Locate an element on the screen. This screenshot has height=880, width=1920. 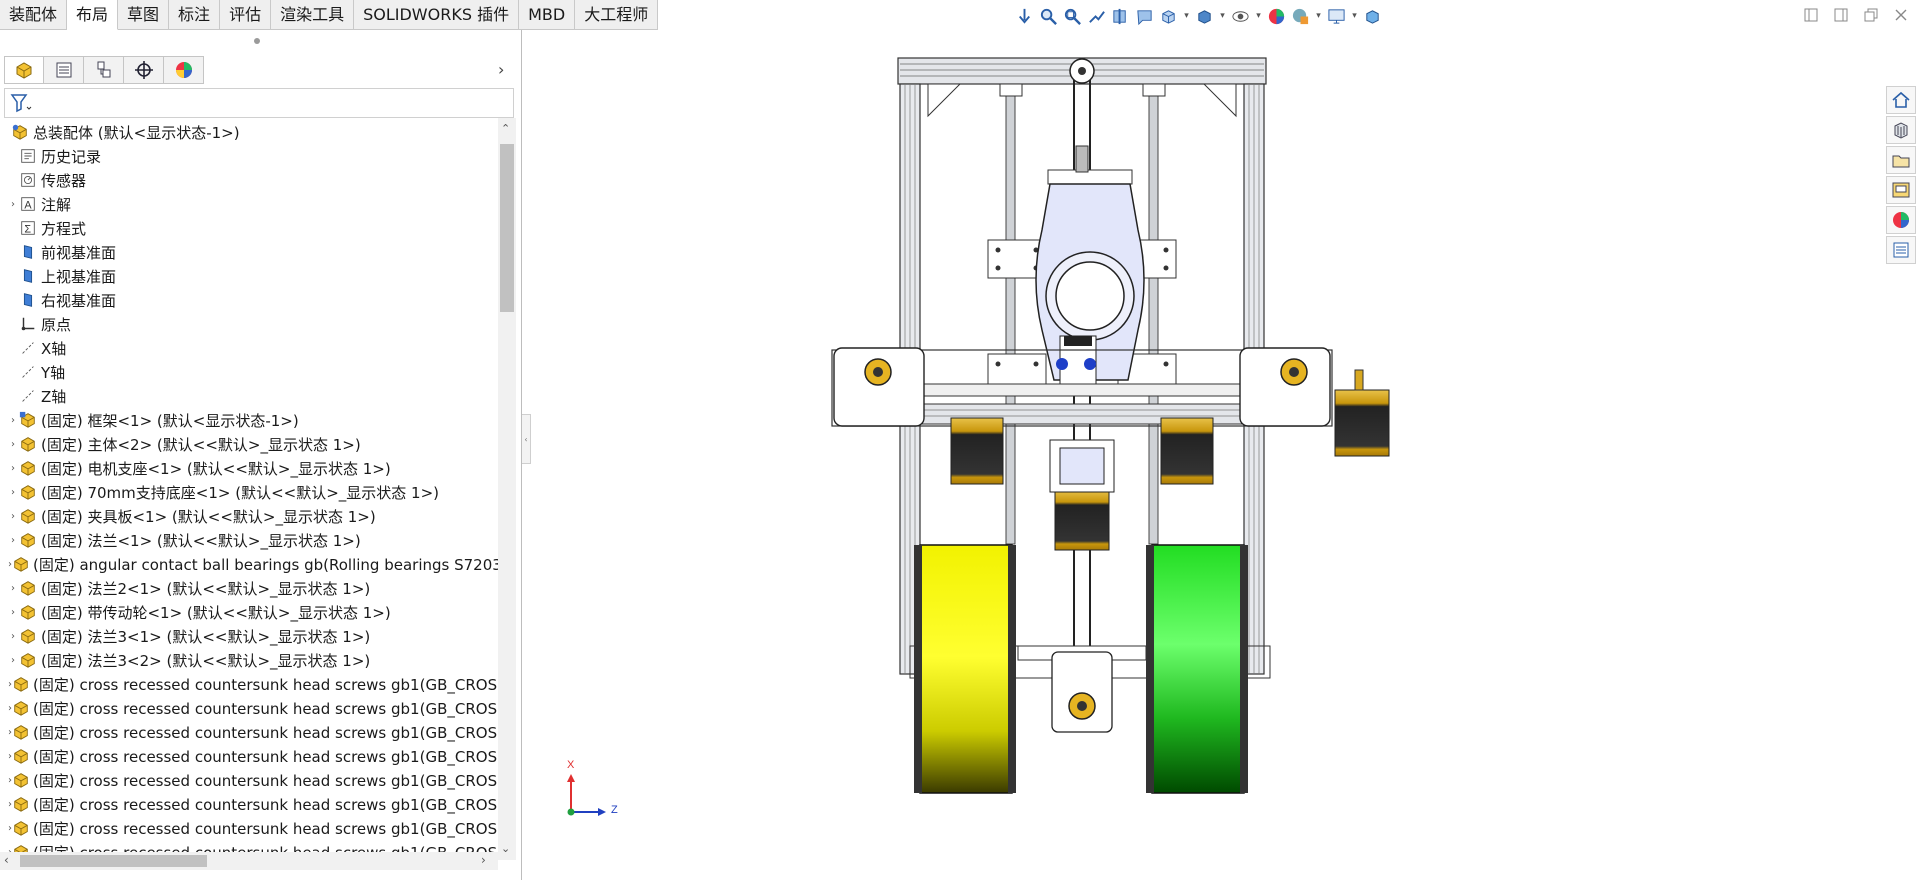
tab-4: 评估 is located at coordinates (246, 15).